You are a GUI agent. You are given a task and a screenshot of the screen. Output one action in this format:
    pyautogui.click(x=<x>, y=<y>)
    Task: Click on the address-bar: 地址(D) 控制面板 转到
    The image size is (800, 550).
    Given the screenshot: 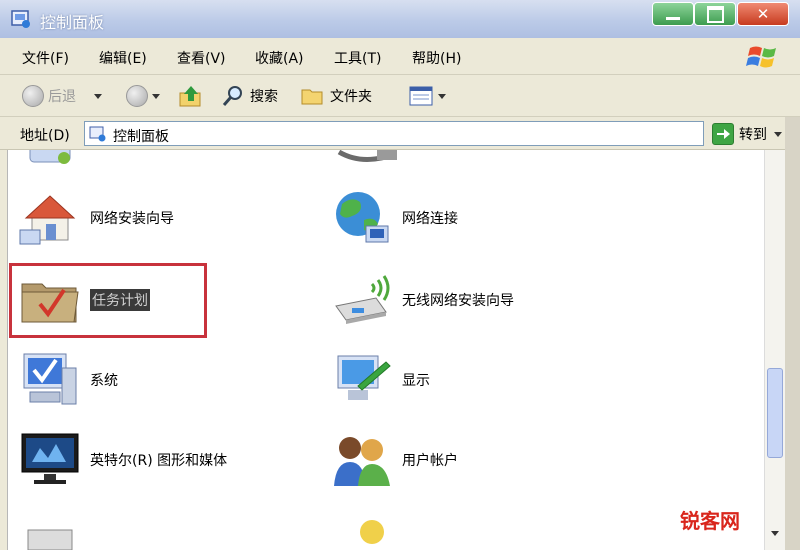 What is the action you would take?
    pyautogui.click(x=400, y=133)
    